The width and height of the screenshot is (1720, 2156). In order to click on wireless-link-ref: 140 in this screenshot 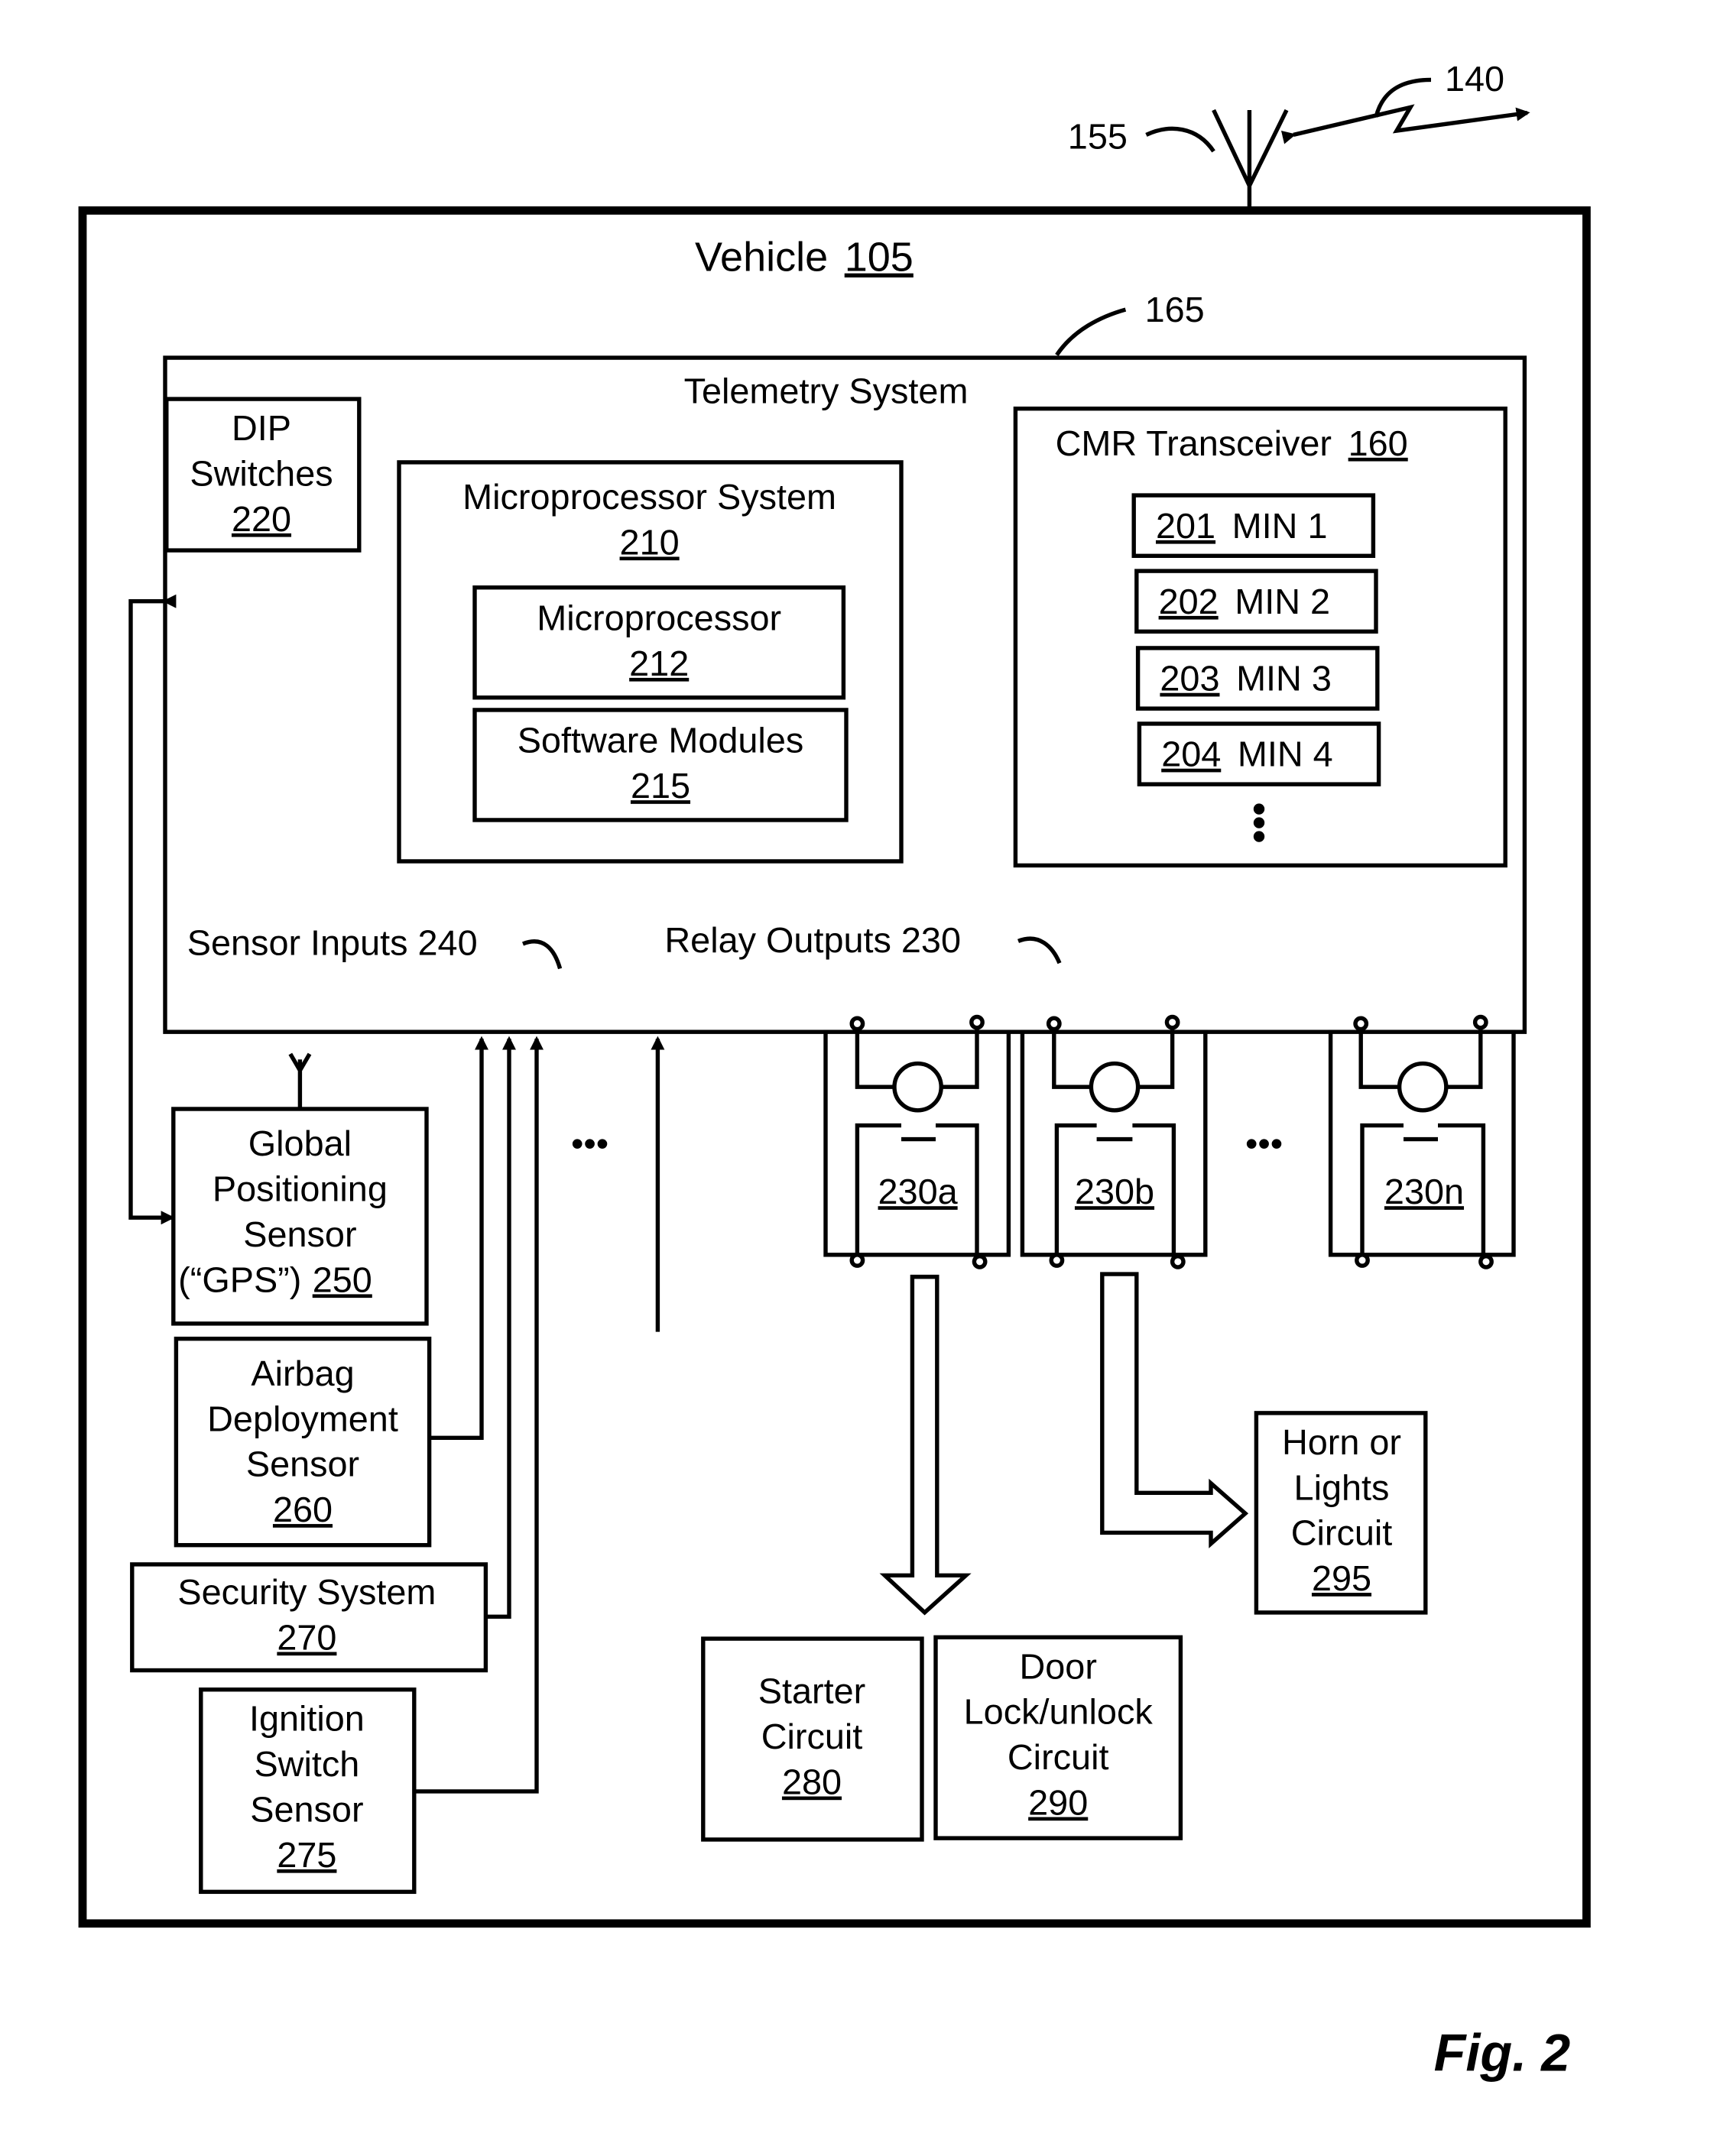, I will do `click(1475, 79)`.